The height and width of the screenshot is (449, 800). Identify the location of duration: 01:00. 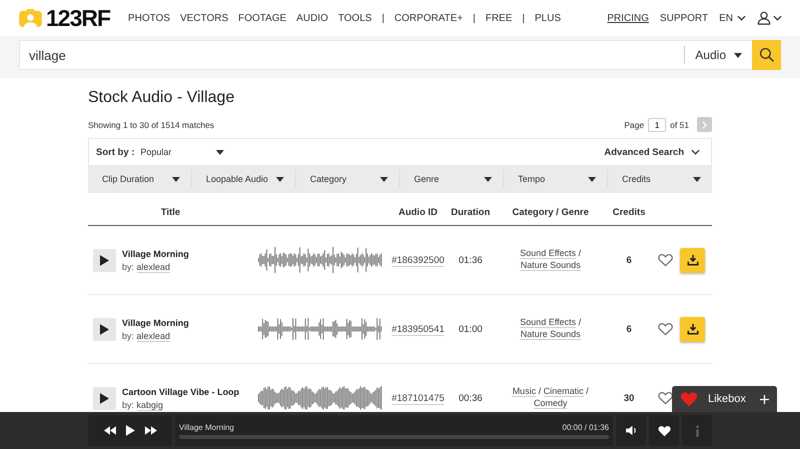
(471, 329).